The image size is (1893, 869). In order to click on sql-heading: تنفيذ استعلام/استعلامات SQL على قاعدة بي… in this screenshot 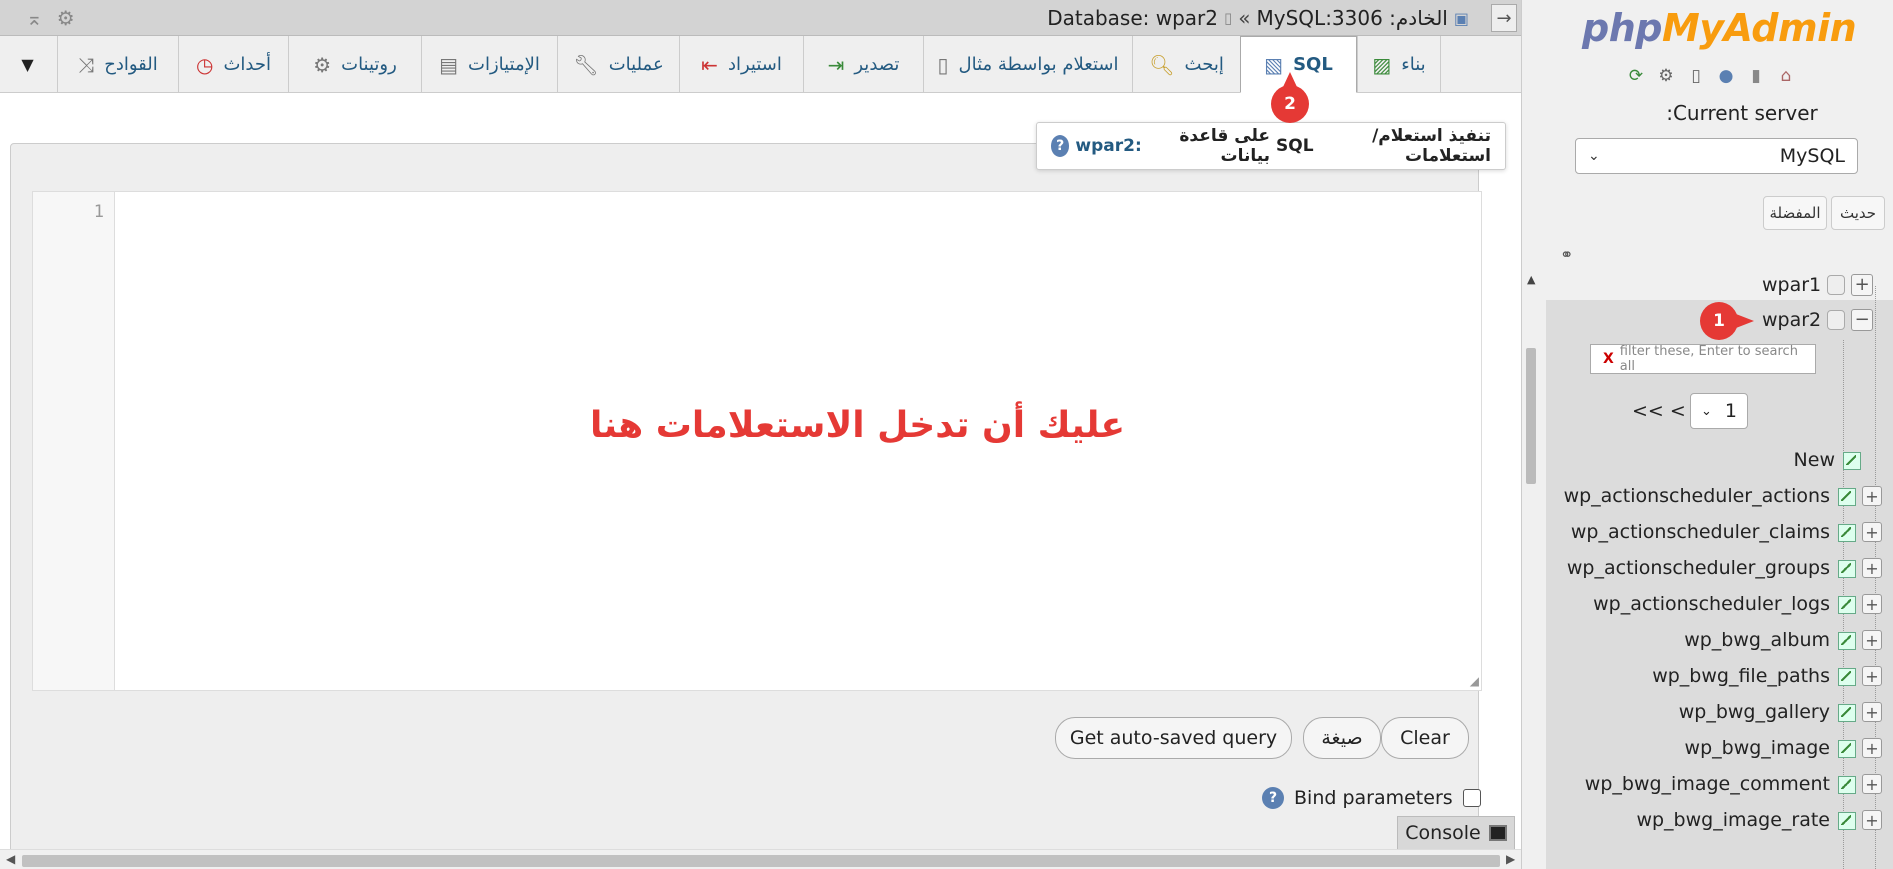, I will do `click(1271, 146)`.